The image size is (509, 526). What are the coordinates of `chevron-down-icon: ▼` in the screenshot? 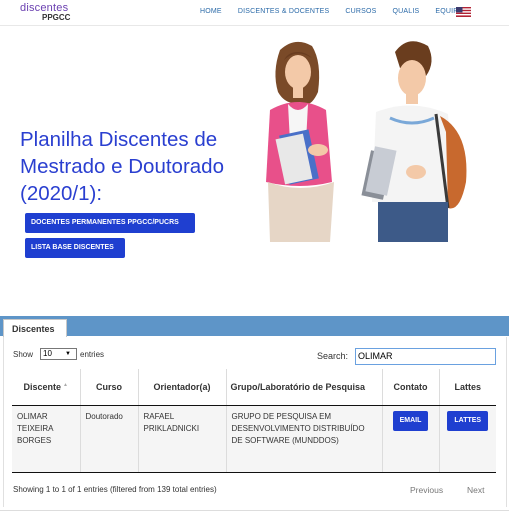 It's located at (68, 354).